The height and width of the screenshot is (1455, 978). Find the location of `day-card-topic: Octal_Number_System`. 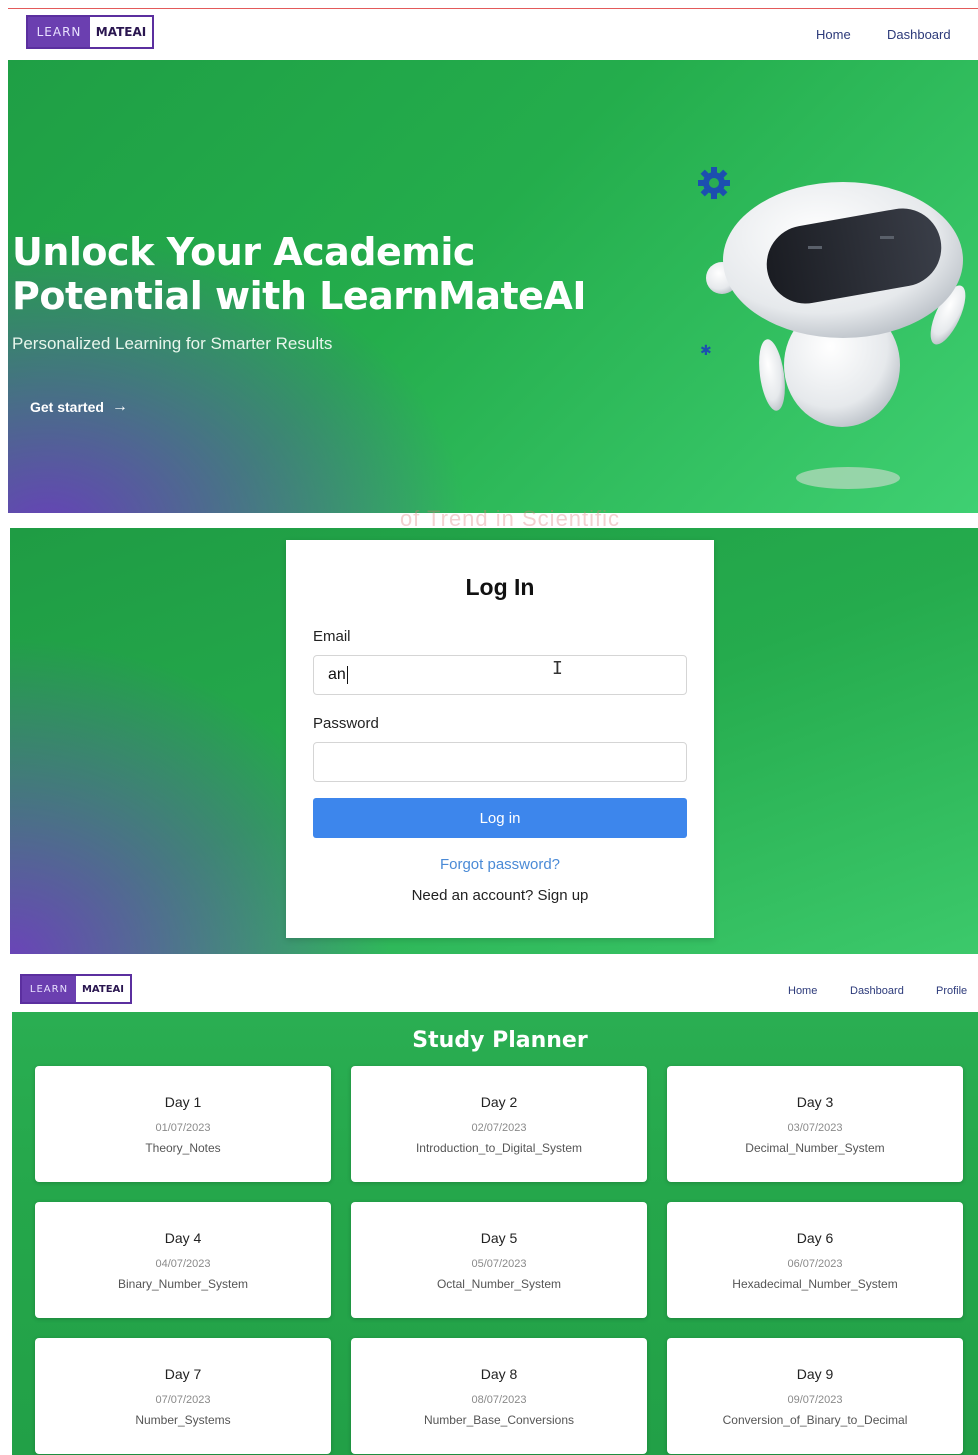

day-card-topic: Octal_Number_System is located at coordinates (499, 1284).